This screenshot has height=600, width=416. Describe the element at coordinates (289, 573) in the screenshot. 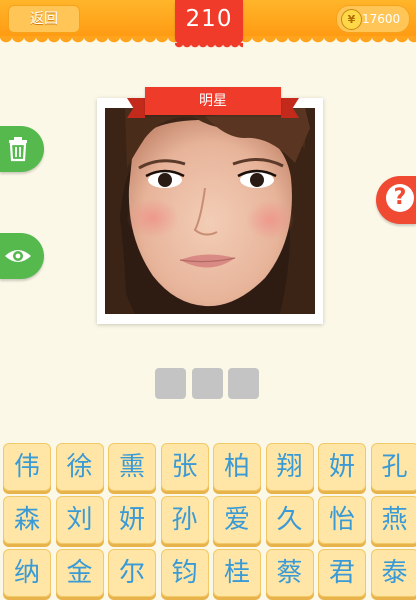

I see `letter-tile: 蔡` at that location.